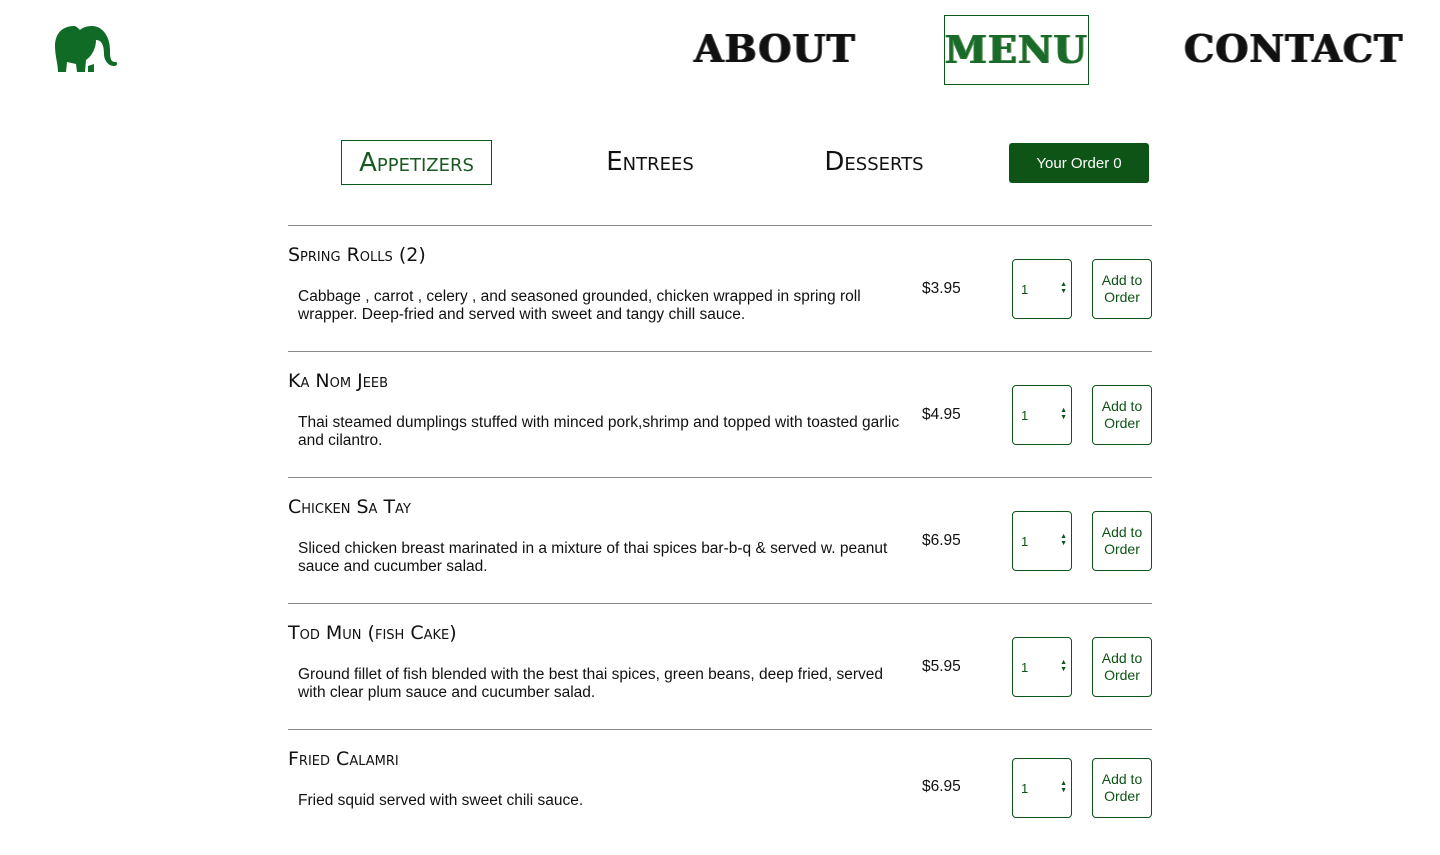 The height and width of the screenshot is (855, 1440). What do you see at coordinates (343, 759) in the screenshot?
I see `item-name: Fried Calamri` at bounding box center [343, 759].